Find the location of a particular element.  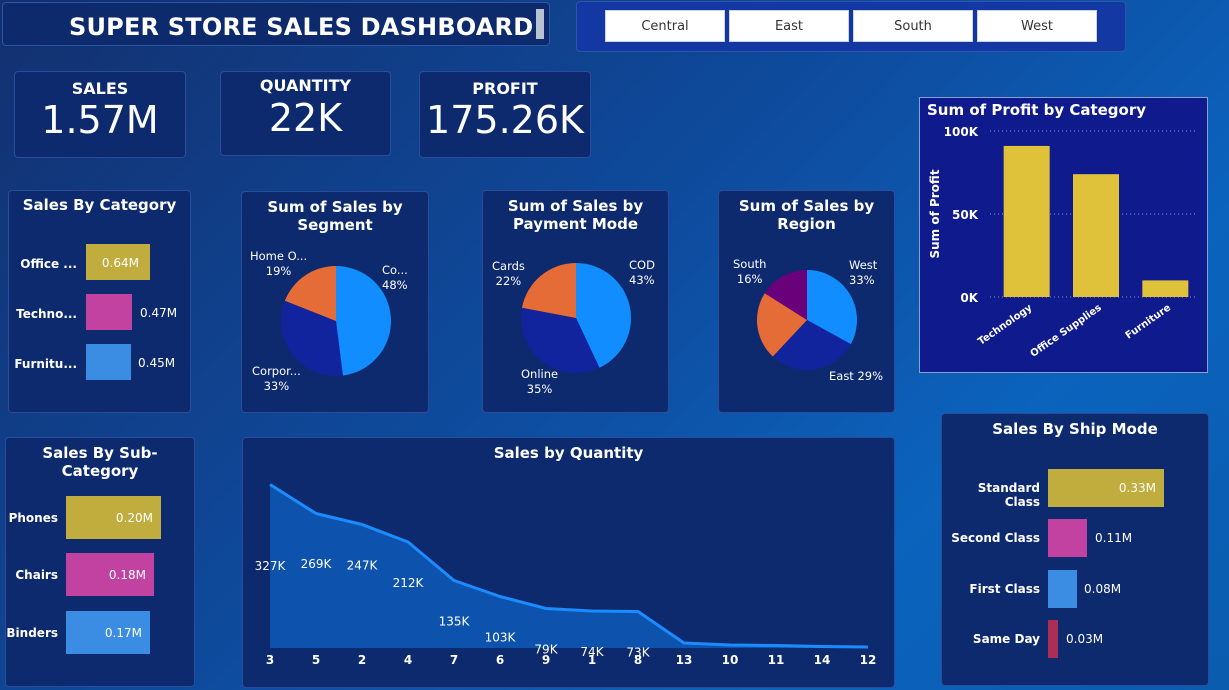

y-tick-label: 0K is located at coordinates (969, 298).